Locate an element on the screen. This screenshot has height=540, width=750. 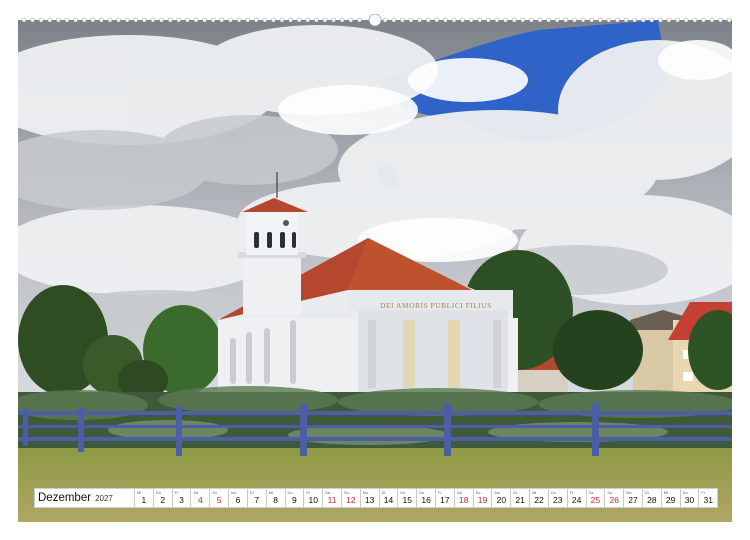
calendar-day-number: 29 is located at coordinates (670, 500).